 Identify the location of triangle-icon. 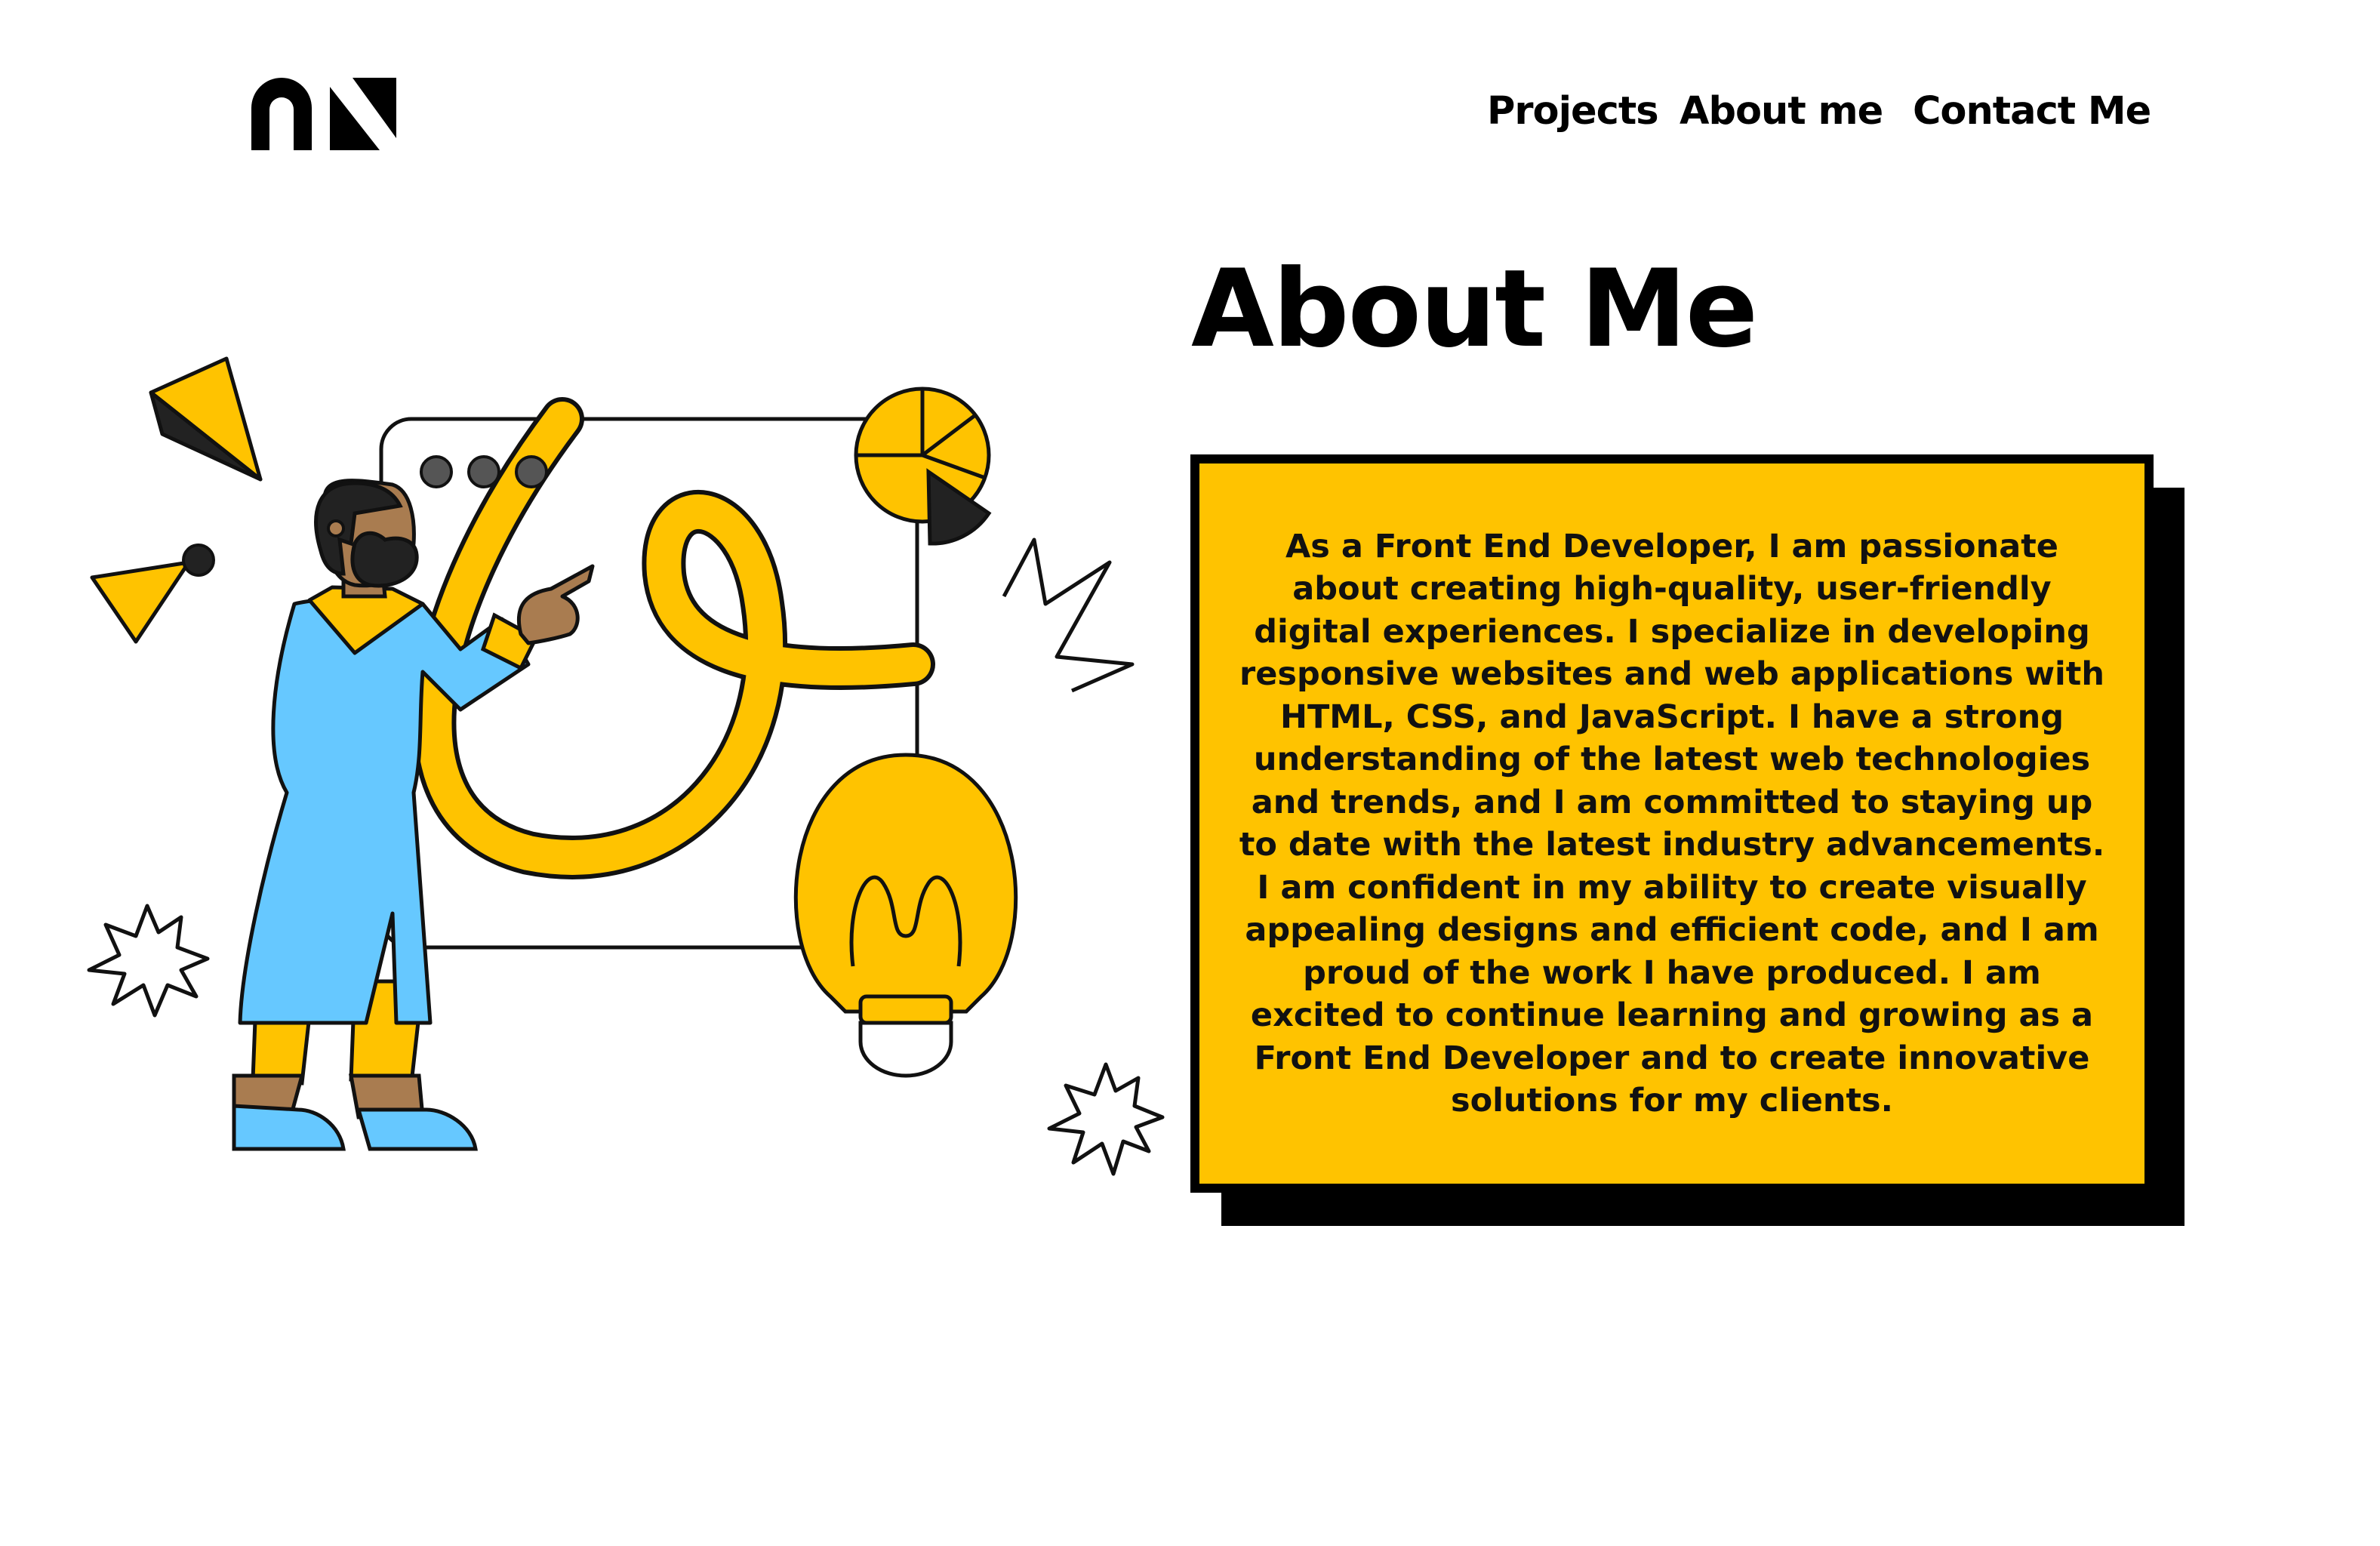
(176, 500).